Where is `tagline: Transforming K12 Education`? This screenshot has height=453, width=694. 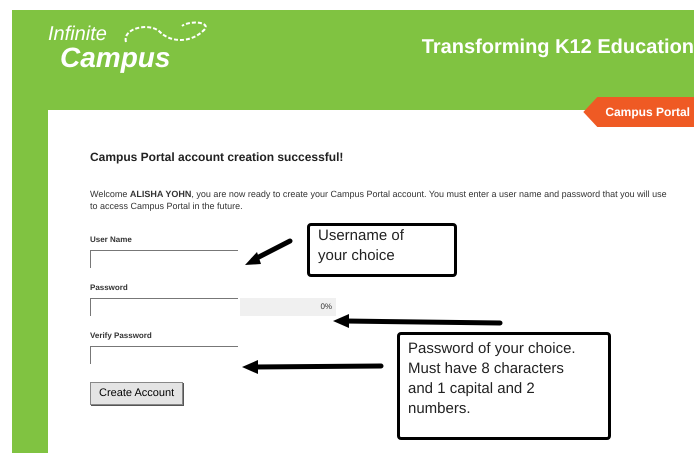 tagline: Transforming K12 Education is located at coordinates (558, 47).